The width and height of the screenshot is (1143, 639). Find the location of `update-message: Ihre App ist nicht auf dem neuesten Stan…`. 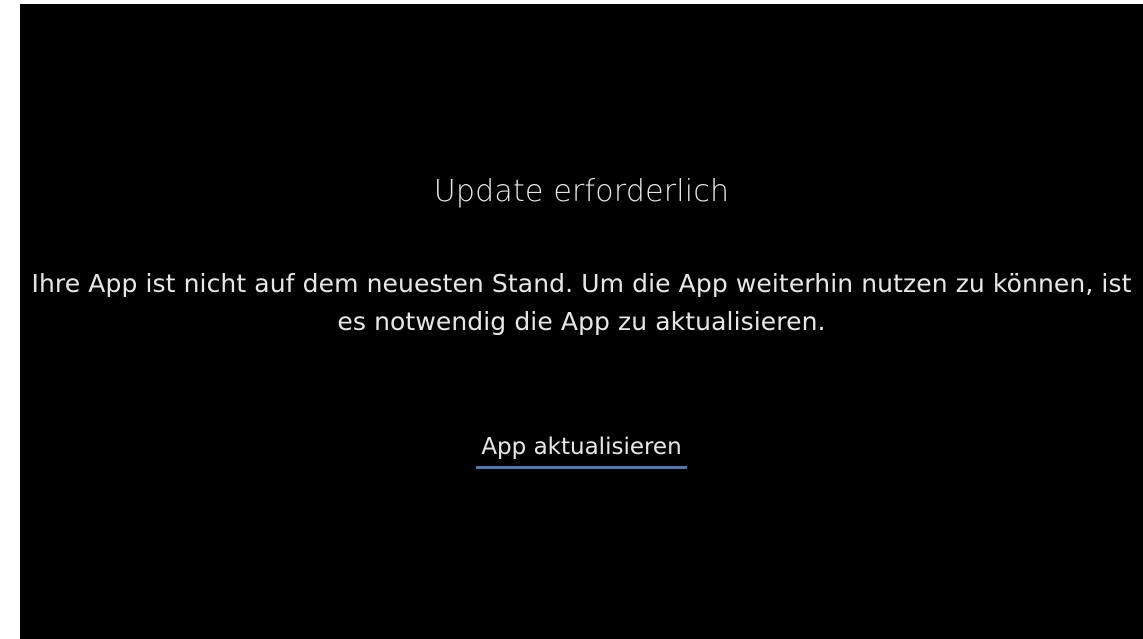

update-message: Ihre App ist nicht auf dem neuesten Stan… is located at coordinates (581, 302).